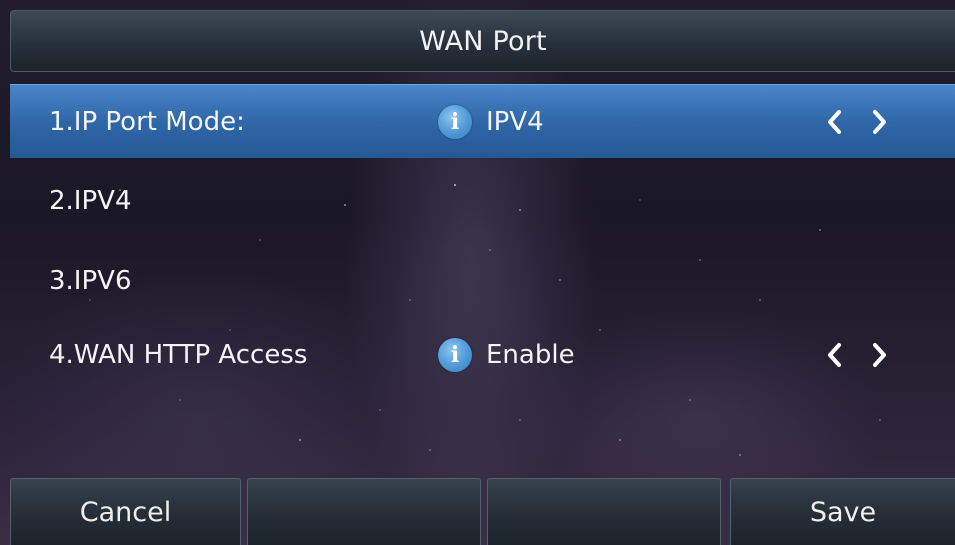 The width and height of the screenshot is (955, 545). I want to click on menu-item-value: Enable, so click(530, 355).